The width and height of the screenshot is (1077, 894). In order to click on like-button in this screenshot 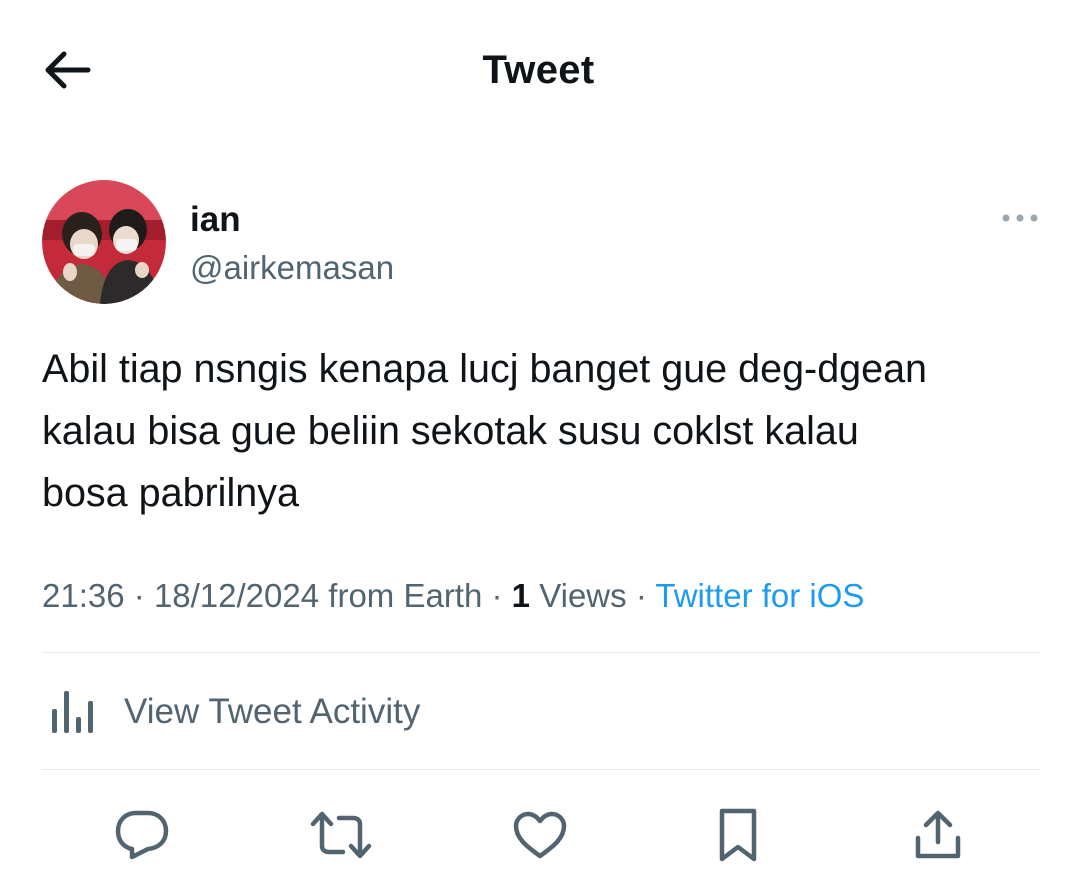, I will do `click(540, 835)`.